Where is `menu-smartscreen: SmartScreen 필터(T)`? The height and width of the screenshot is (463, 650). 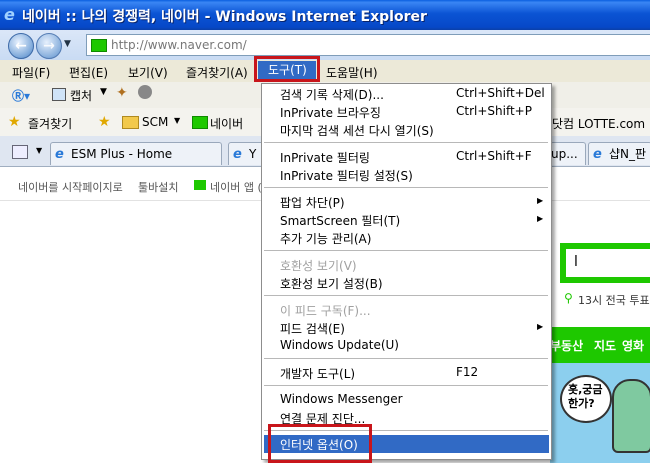
menu-smartscreen: SmartScreen 필터(T) is located at coordinates (340, 220).